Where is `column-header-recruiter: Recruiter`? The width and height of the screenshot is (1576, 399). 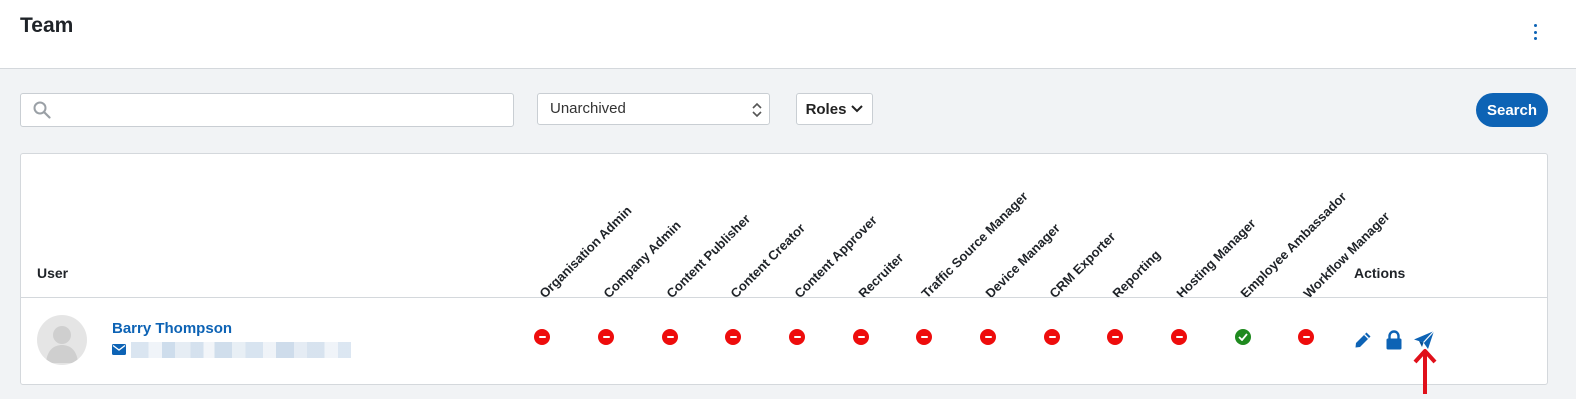
column-header-recruiter: Recruiter is located at coordinates (881, 275).